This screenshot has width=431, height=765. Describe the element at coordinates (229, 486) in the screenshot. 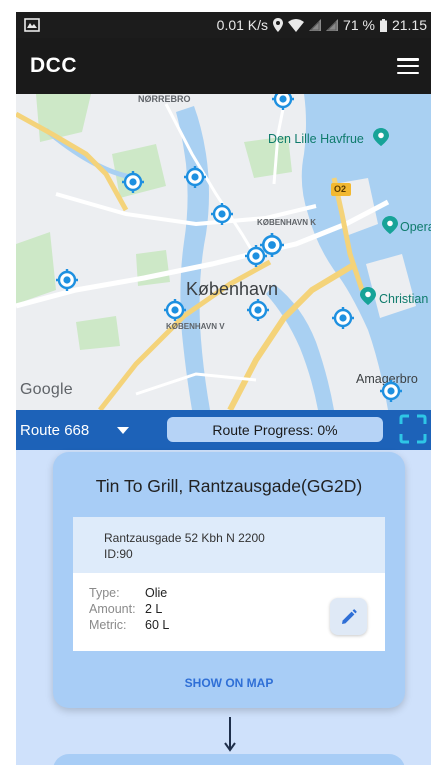

I see `stop-title: Tin To Grill, Rantzausgade(GG2D)` at that location.